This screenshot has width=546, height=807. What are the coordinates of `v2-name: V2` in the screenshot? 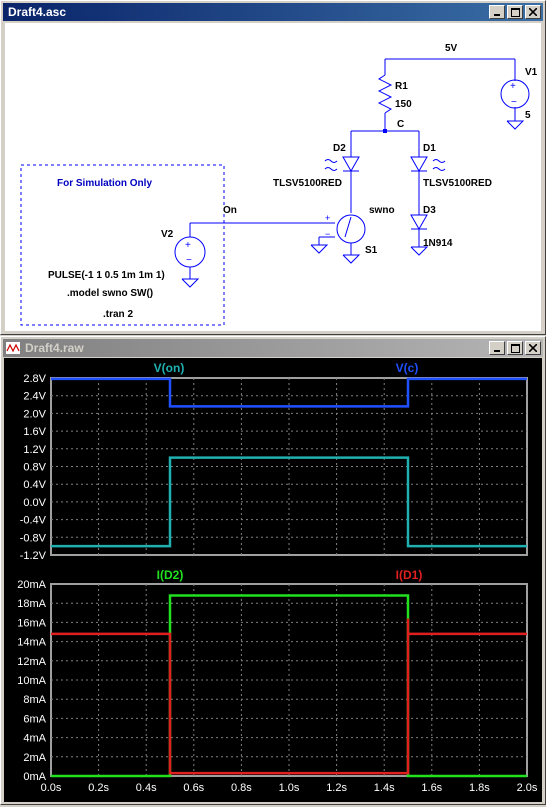 It's located at (167, 234).